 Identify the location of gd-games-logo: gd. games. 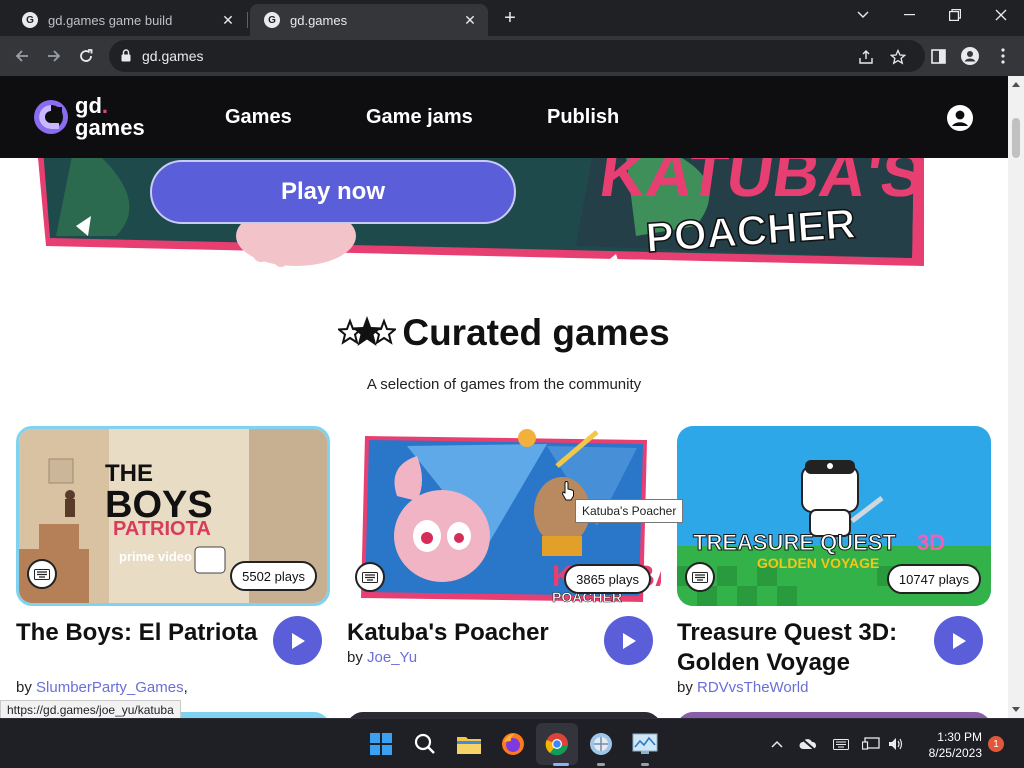
(88, 117).